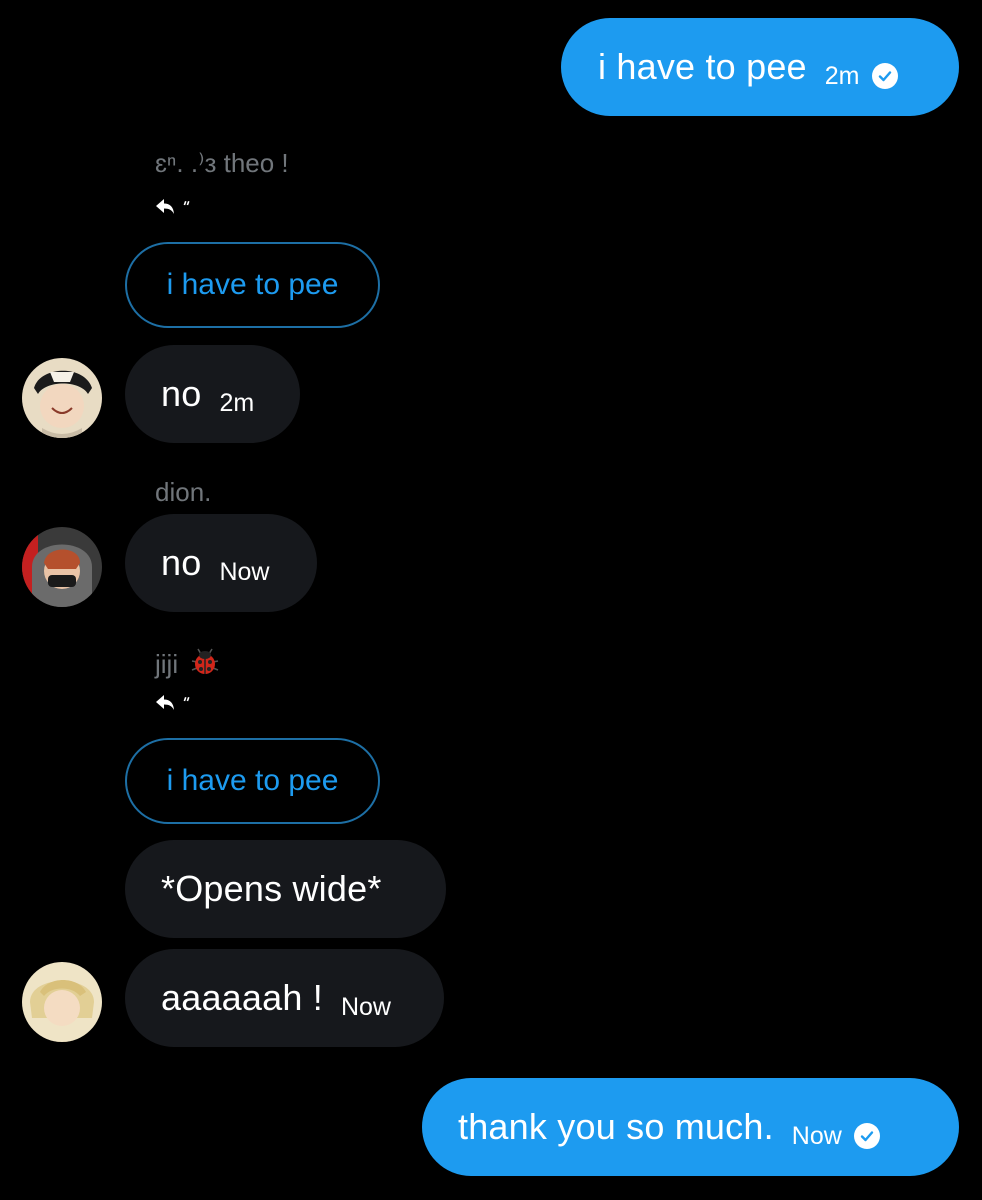 This screenshot has width=982, height=1200. Describe the element at coordinates (205, 664) in the screenshot. I see `ladybug-icon` at that location.